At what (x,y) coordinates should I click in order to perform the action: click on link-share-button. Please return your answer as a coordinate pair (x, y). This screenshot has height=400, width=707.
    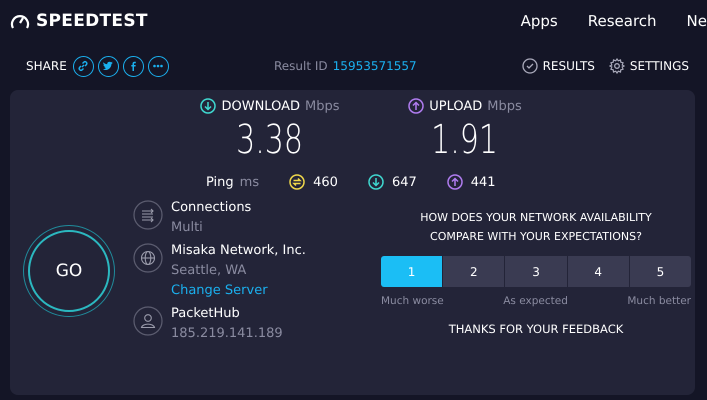
    Looking at the image, I should click on (83, 66).